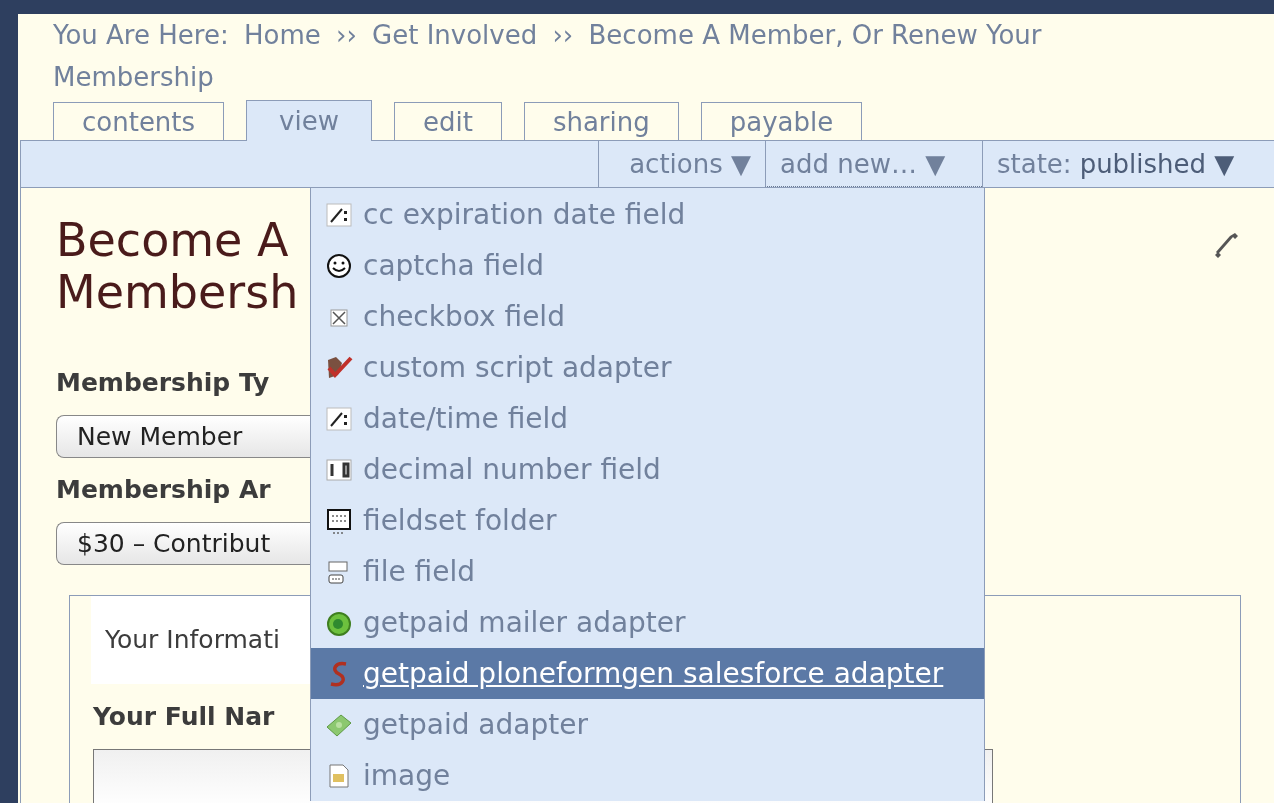 The image size is (1274, 803). Describe the element at coordinates (1128, 164) in the screenshot. I see `state-menu: state: published ▼` at that location.